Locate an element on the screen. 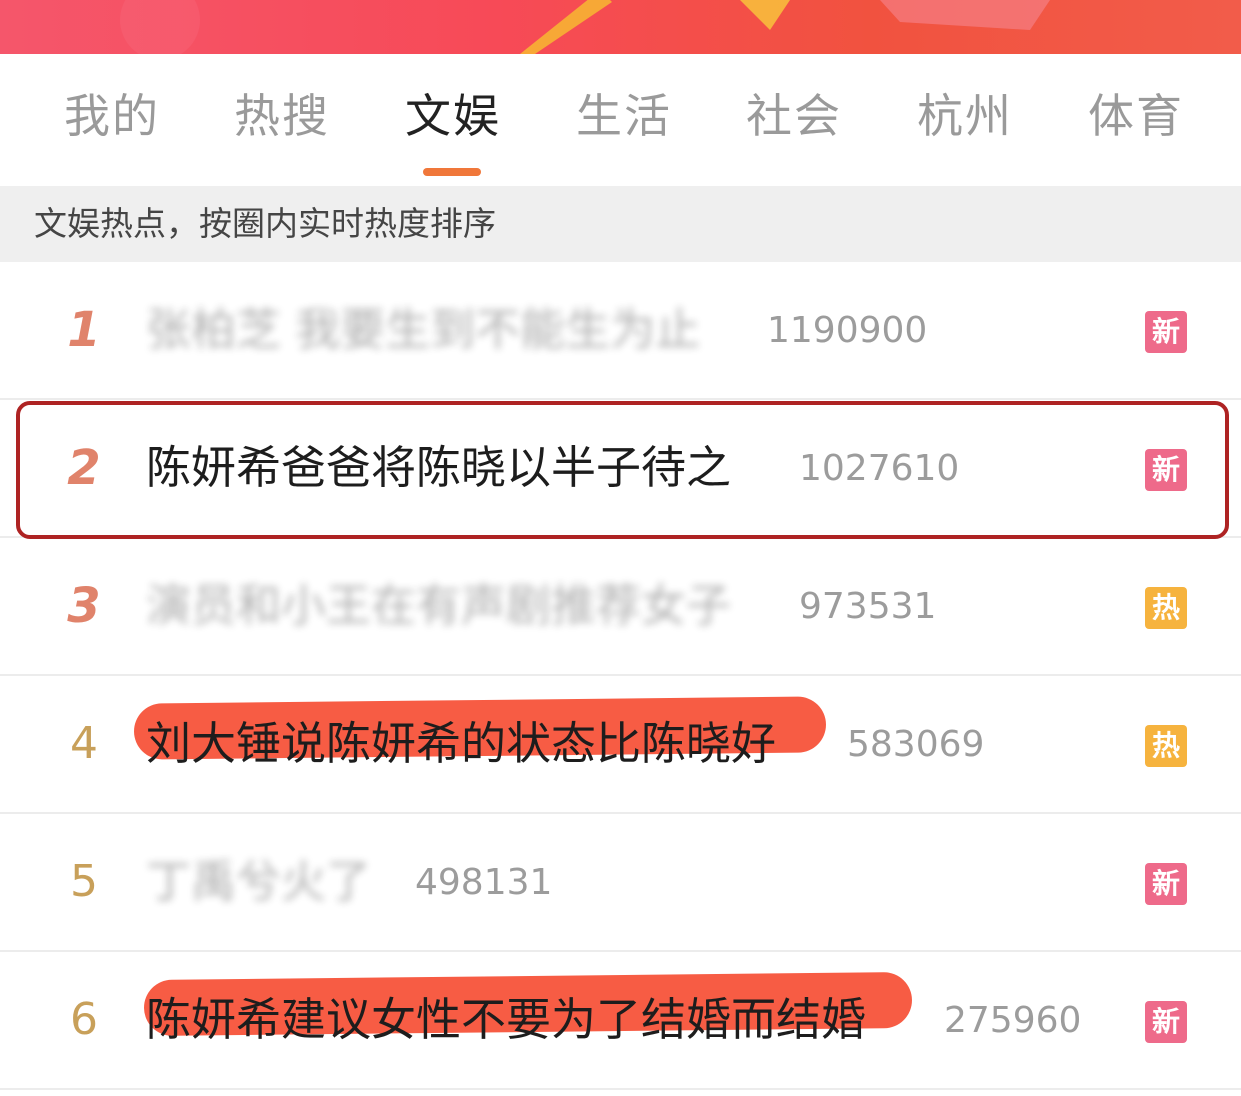  banner-decoration-icon is located at coordinates (585, 27).